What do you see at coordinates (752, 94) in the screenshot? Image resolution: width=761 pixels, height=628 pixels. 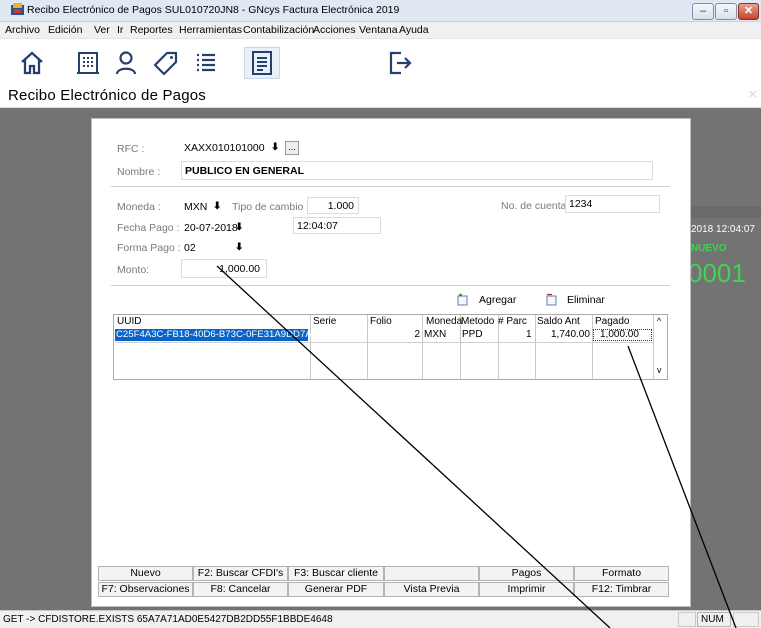 I see `close-form-button: ×` at bounding box center [752, 94].